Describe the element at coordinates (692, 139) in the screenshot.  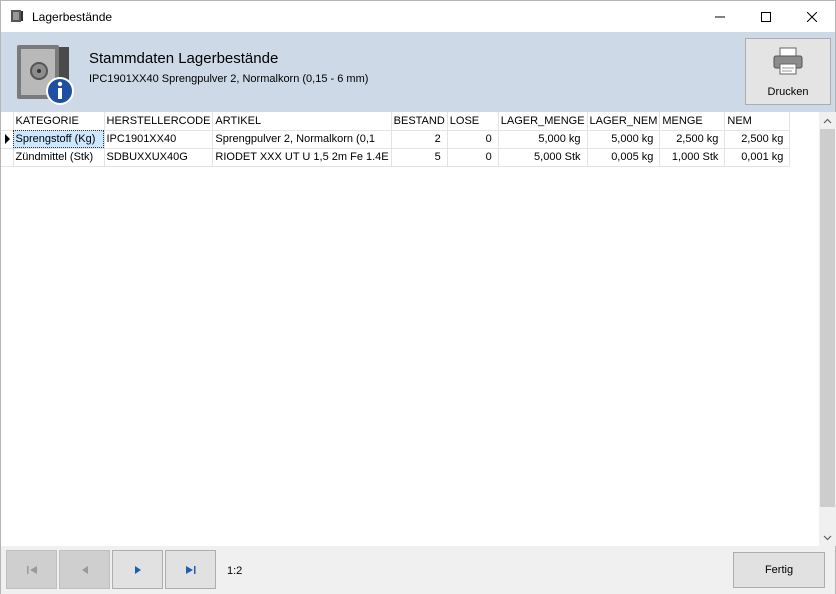
I see `cell-menge: 2,500 kg` at that location.